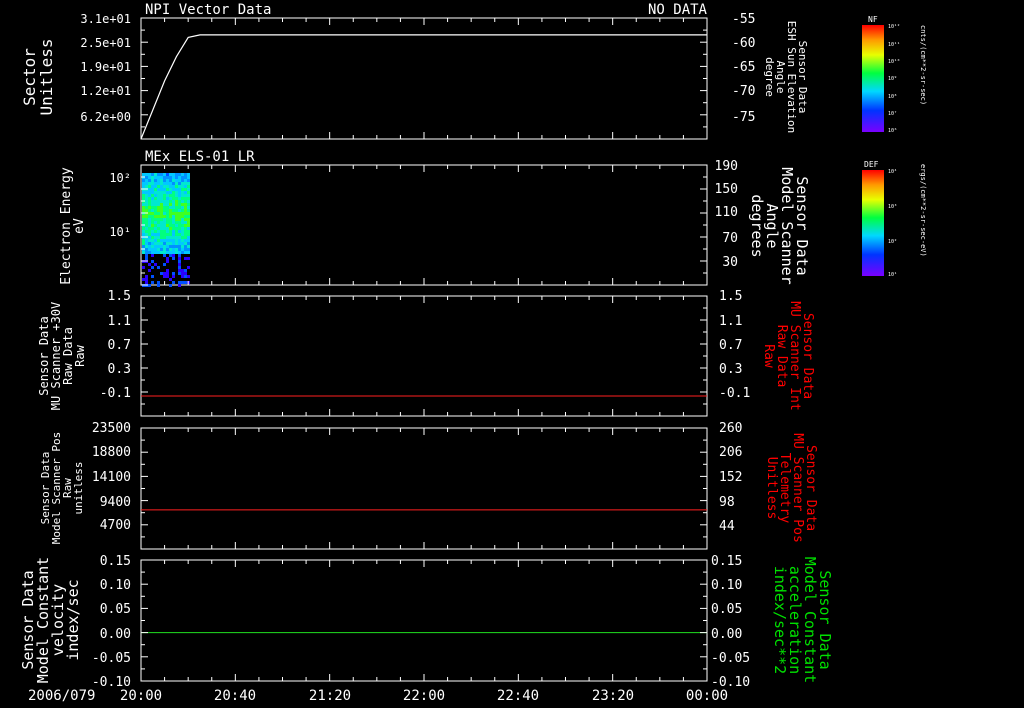 The image size is (1024, 708). I want to click on y-tick-label: 1.9e+01, so click(105, 67).